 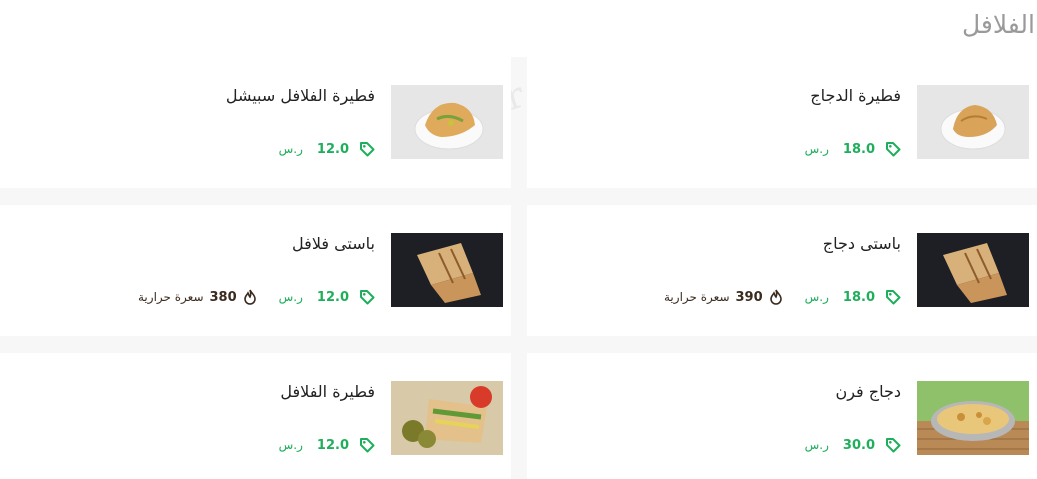 What do you see at coordinates (255, 416) in the screenshot?
I see `menu-item-card: فطيرة الفلافل 12.0 ر.س` at bounding box center [255, 416].